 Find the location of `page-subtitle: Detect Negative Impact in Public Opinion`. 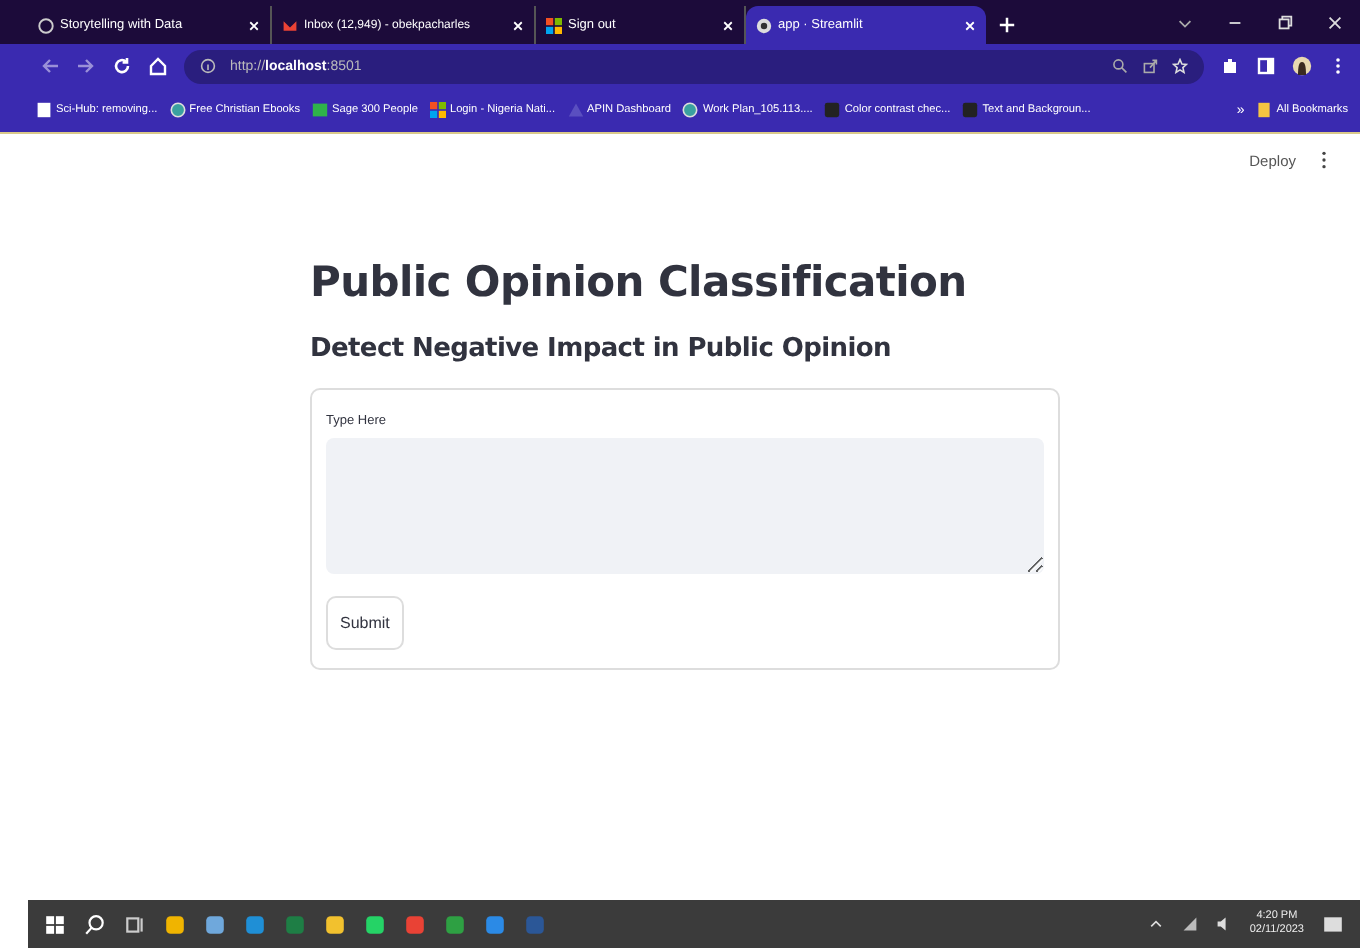

page-subtitle: Detect Negative Impact in Public Opinion is located at coordinates (601, 349).